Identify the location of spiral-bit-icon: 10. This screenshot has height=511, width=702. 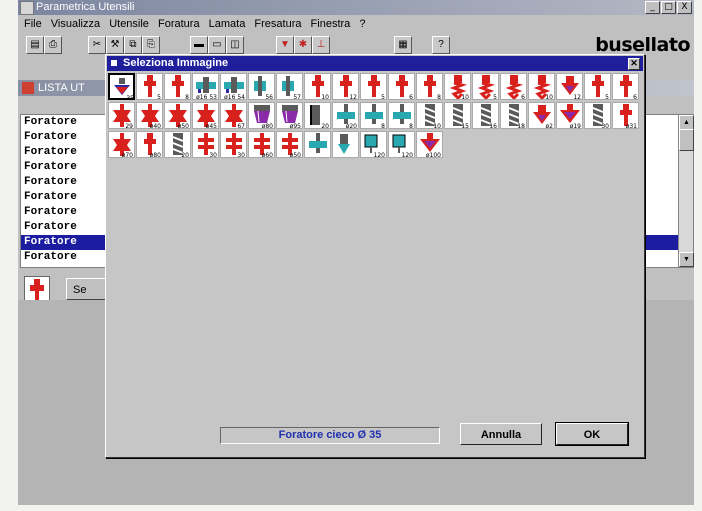
(432, 116).